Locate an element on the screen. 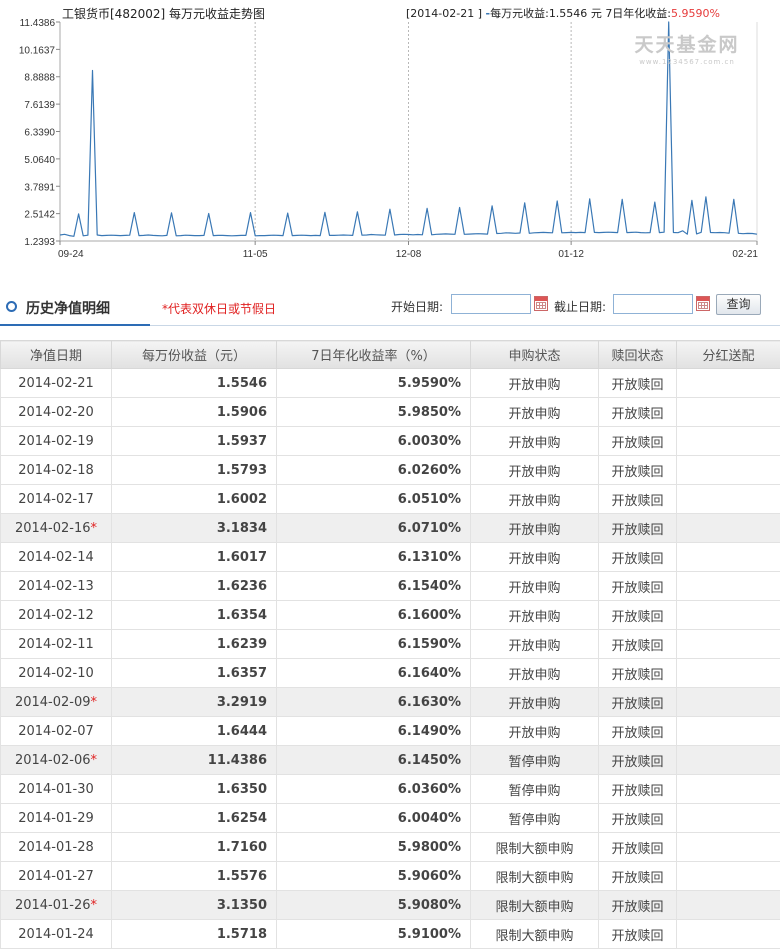 The image size is (780, 949). cell-date: 2014-02-17 is located at coordinates (56, 499).